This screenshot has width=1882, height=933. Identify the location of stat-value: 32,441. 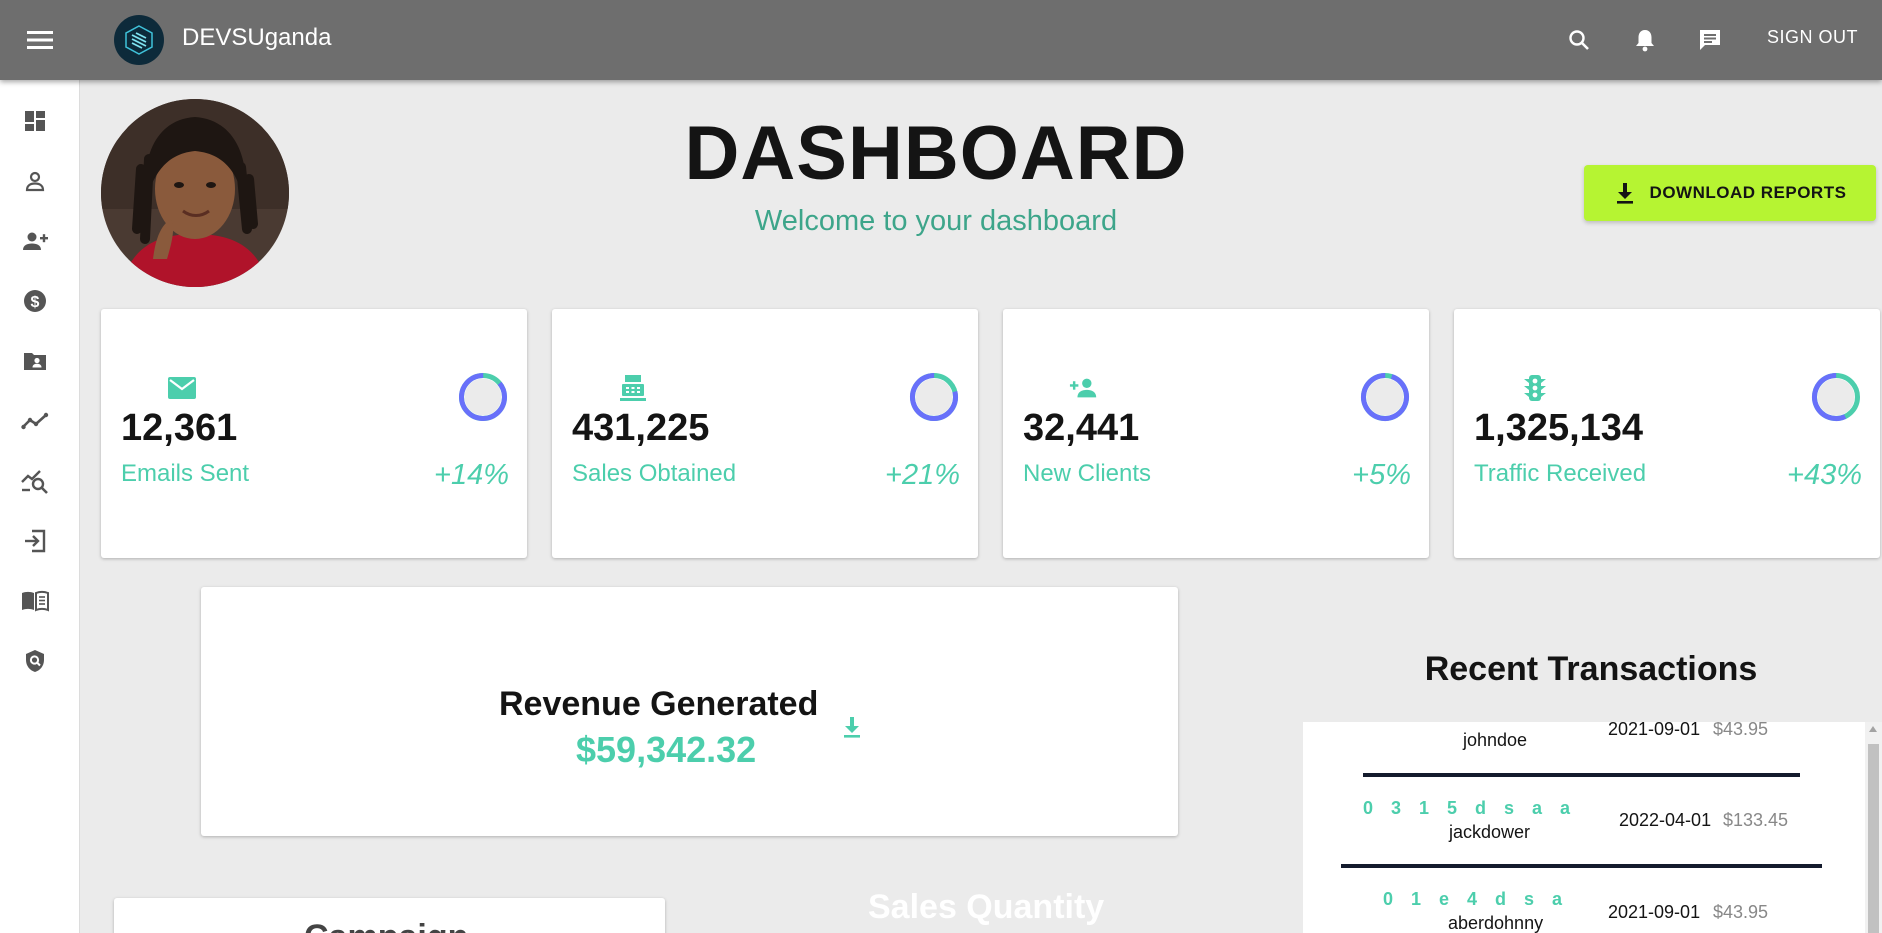
(1081, 428).